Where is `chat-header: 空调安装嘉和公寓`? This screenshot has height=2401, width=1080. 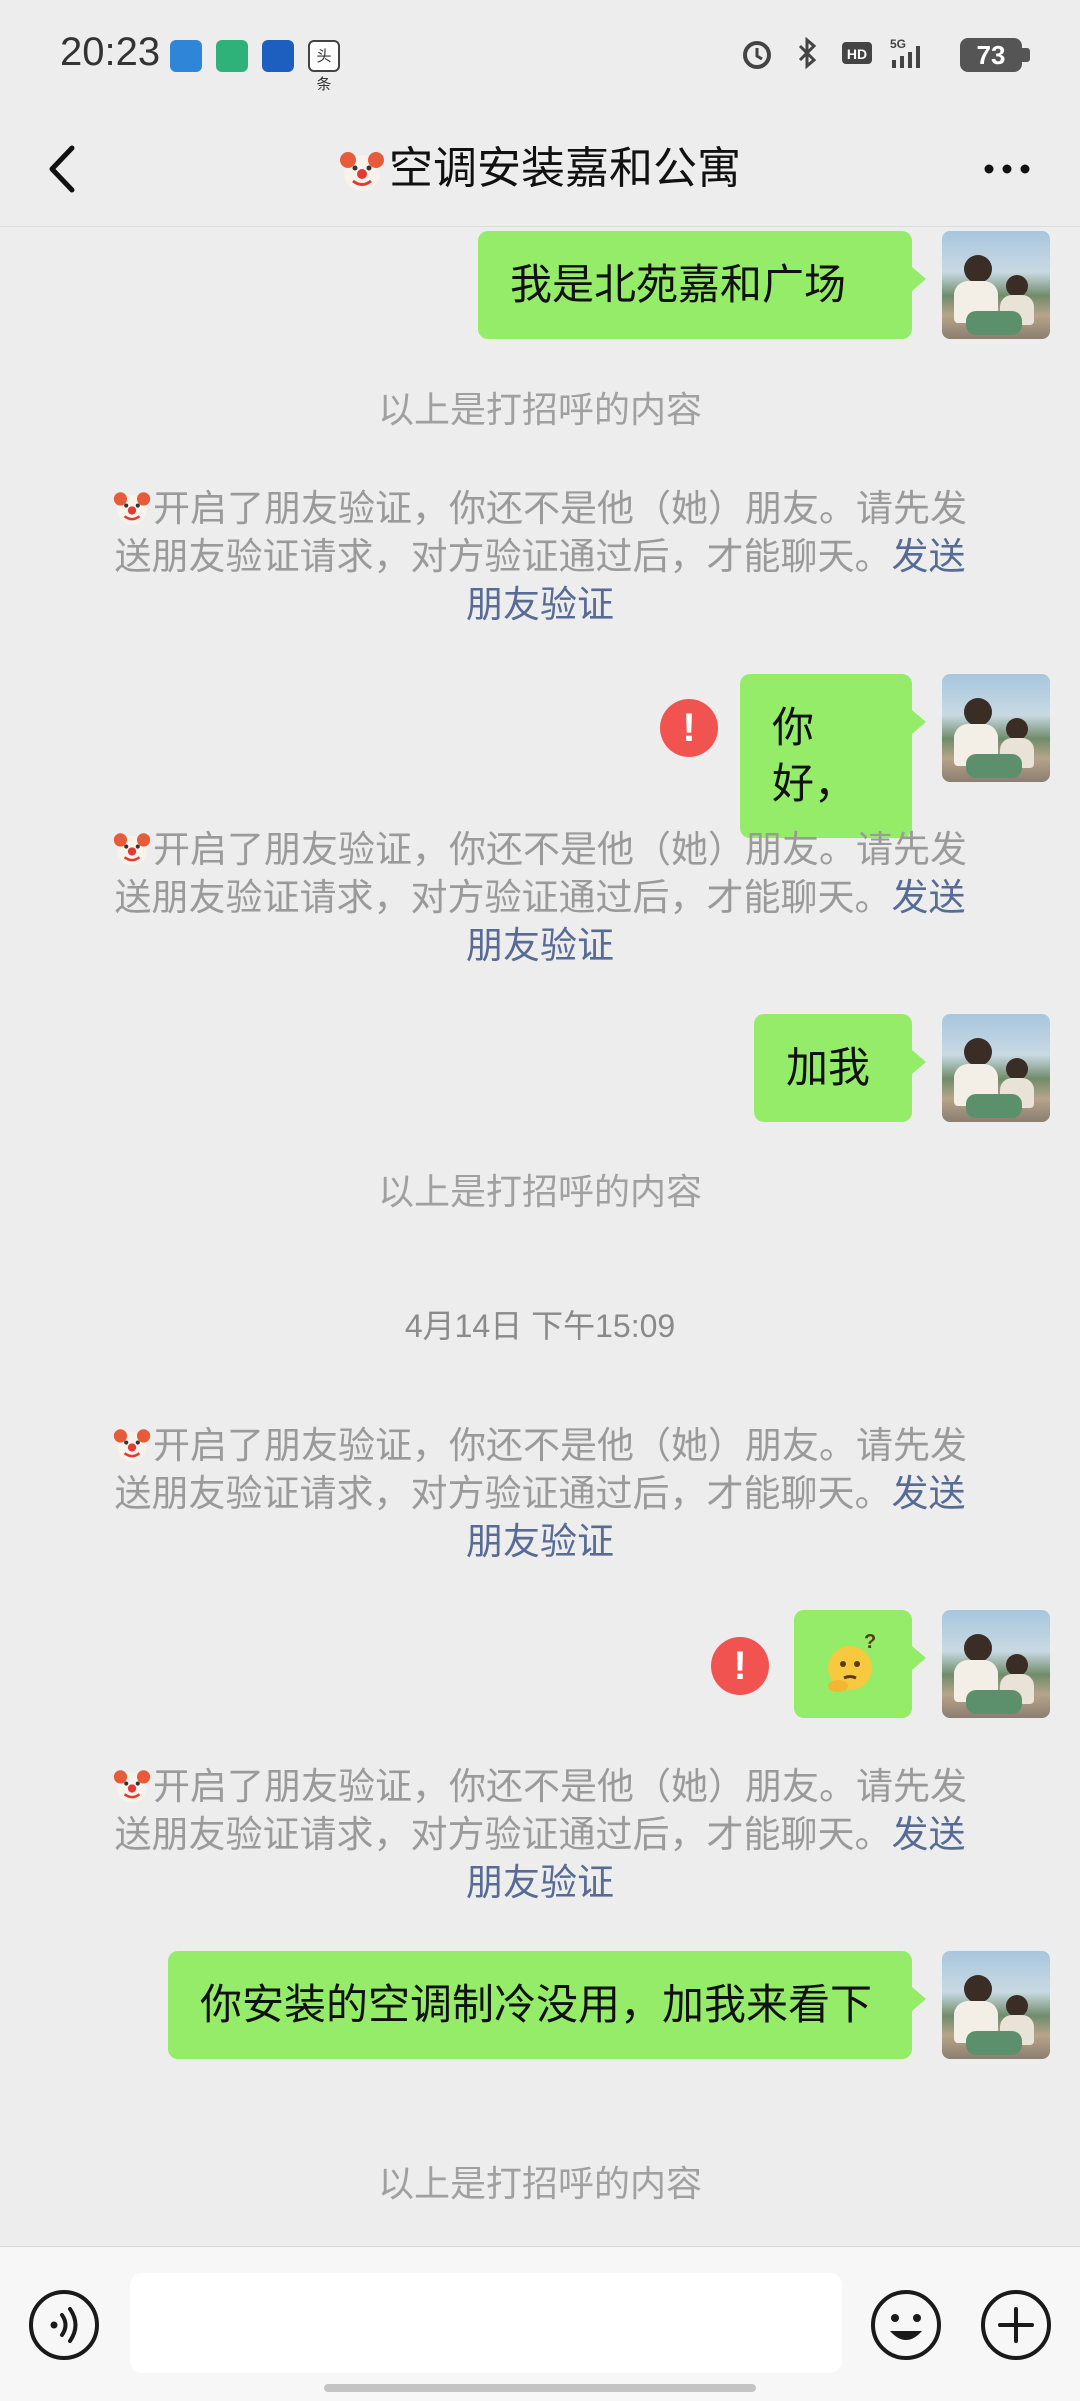
chat-header: 空调安装嘉和公寓 is located at coordinates (540, 168).